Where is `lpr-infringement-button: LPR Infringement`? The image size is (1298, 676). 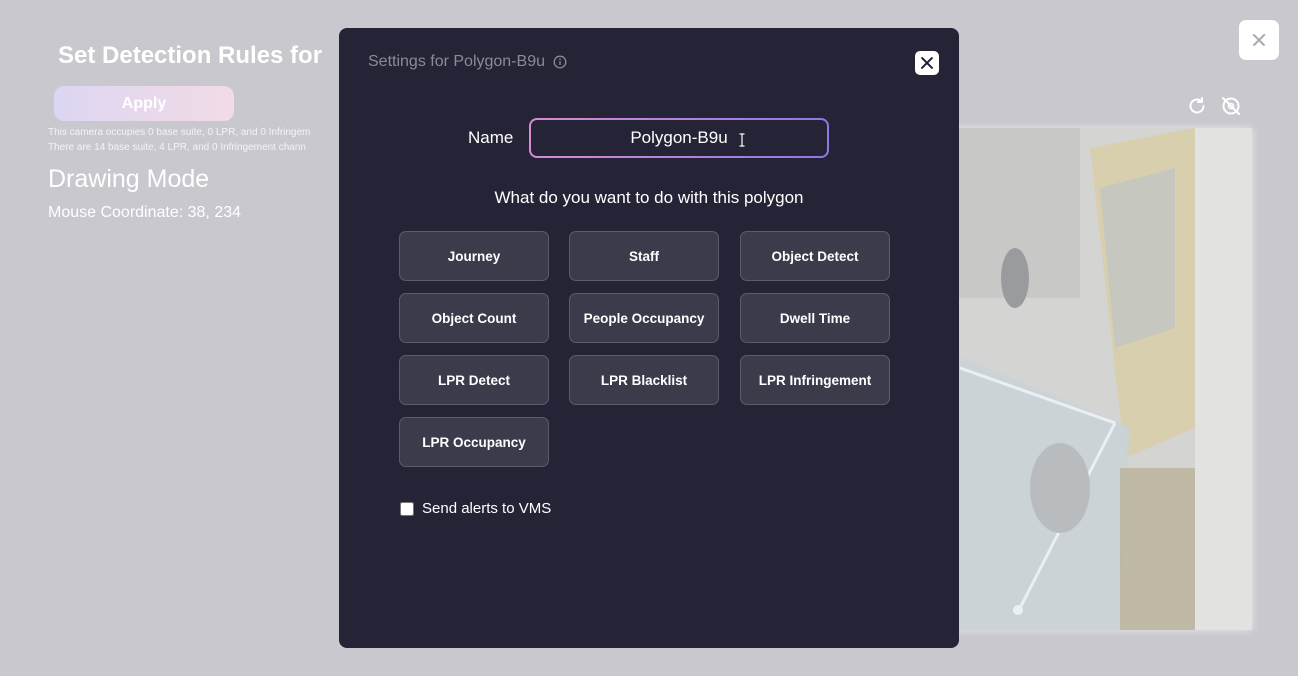
lpr-infringement-button: LPR Infringement is located at coordinates (815, 380).